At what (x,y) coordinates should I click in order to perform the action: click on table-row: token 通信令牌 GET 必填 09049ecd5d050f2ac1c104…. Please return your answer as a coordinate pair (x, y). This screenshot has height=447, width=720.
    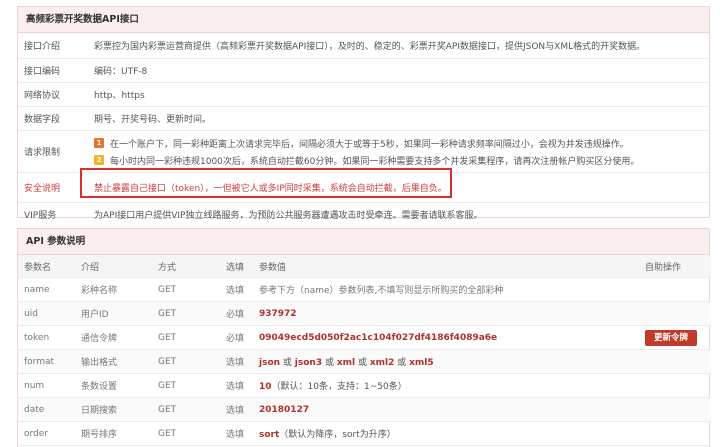
    Looking at the image, I should click on (364, 337).